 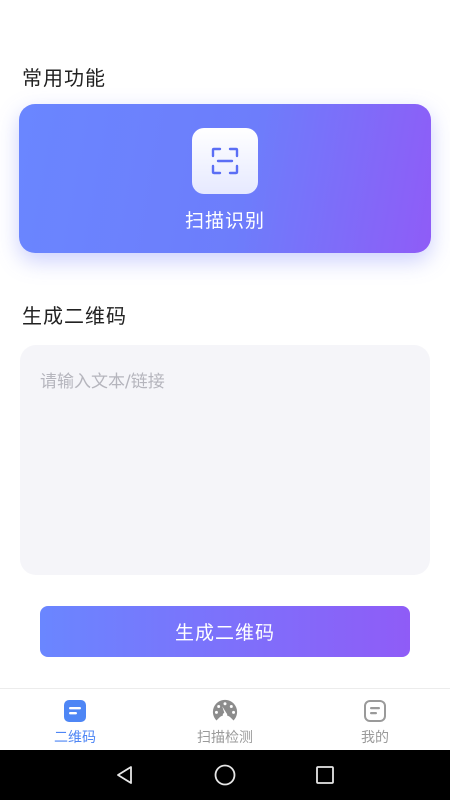 I want to click on tab-qrcode: 二维码, so click(x=75, y=720).